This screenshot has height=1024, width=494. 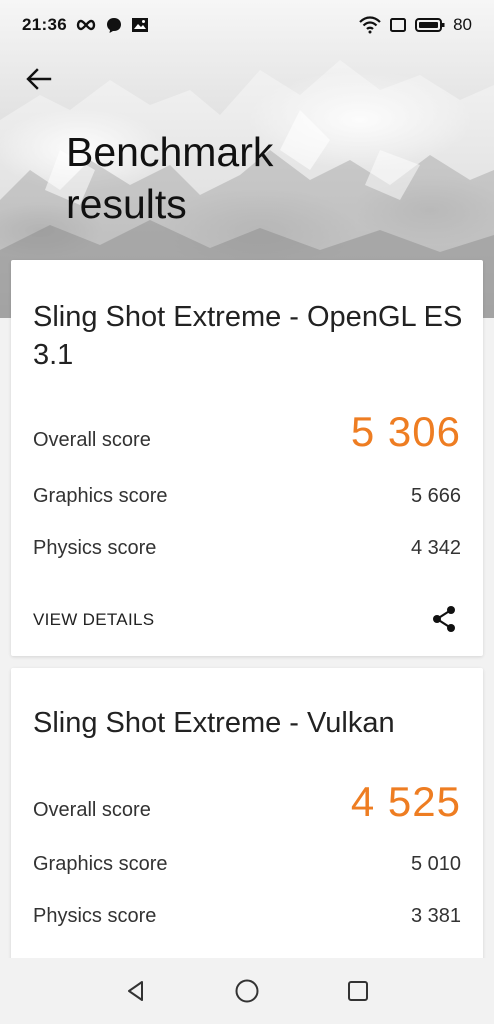 I want to click on wifi-icon, so click(x=370, y=25).